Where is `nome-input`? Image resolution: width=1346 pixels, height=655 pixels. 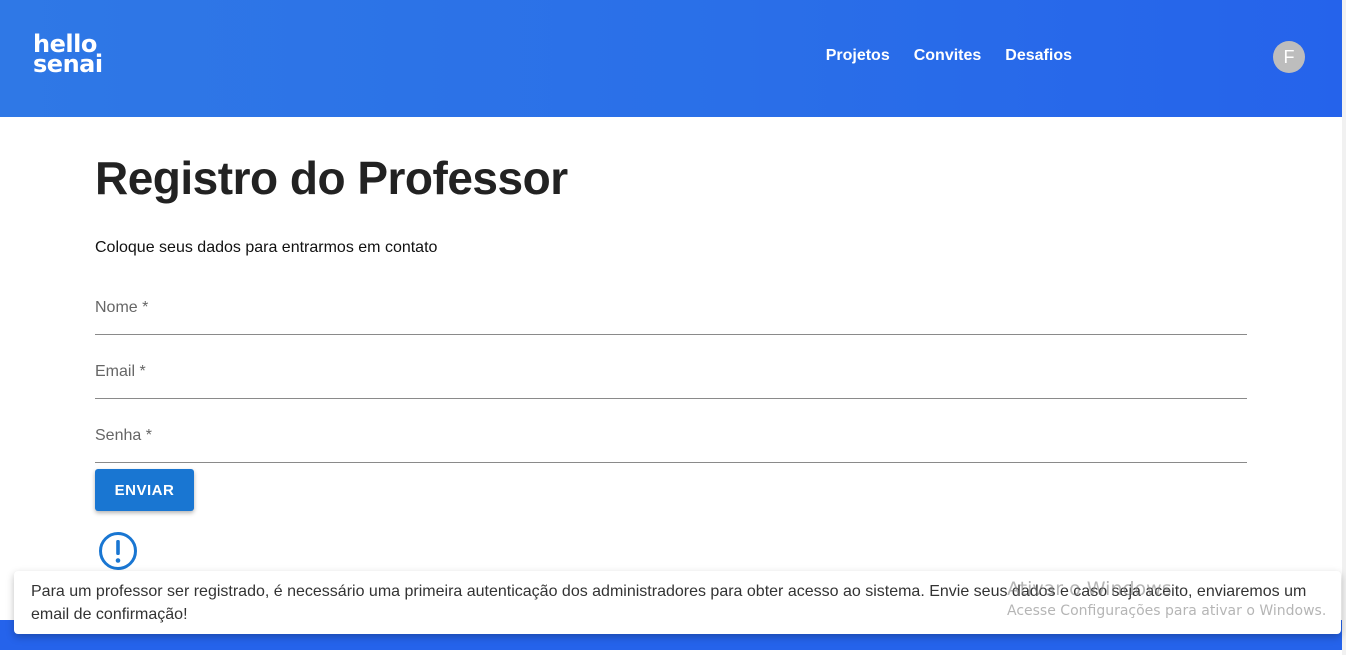
nome-input is located at coordinates (671, 316).